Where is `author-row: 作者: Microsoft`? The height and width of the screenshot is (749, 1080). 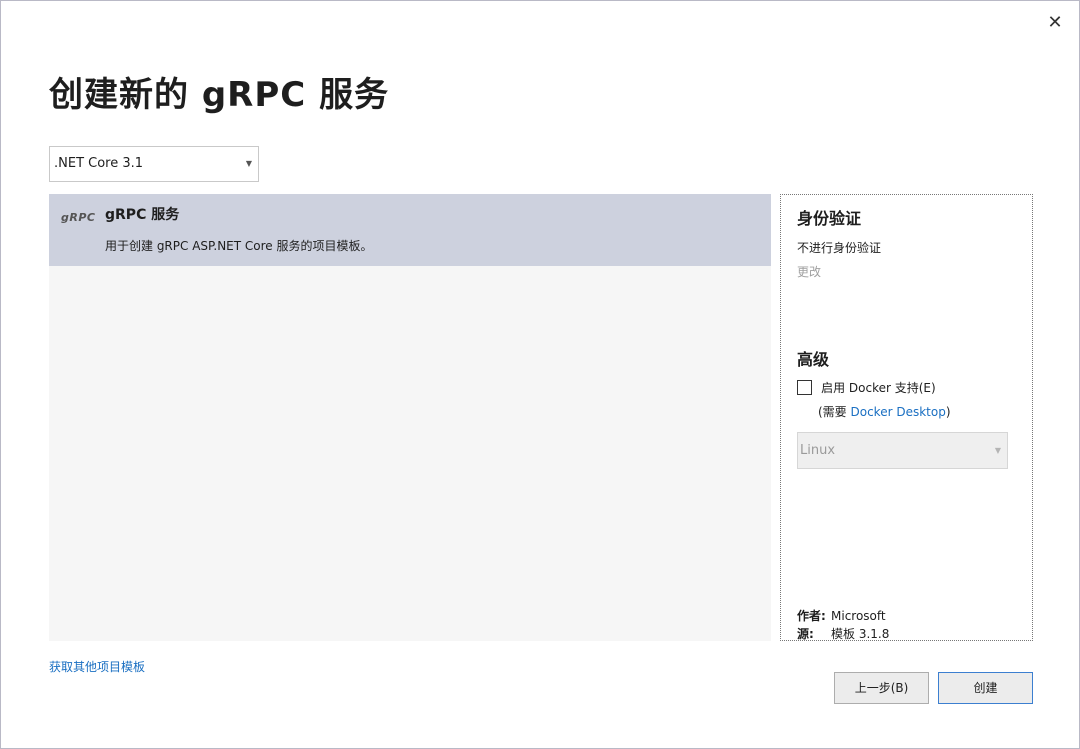 author-row: 作者: Microsoft is located at coordinates (841, 615).